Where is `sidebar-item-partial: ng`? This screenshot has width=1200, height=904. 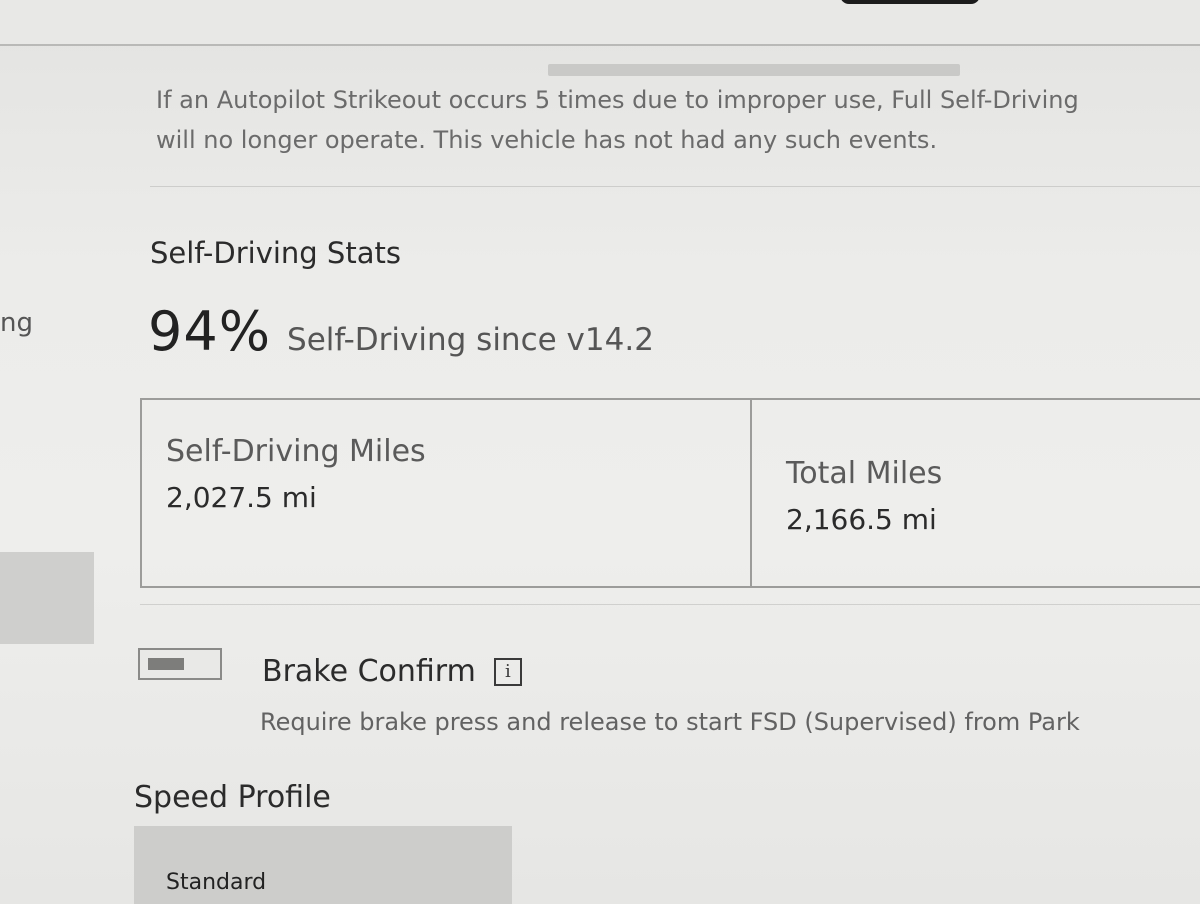 sidebar-item-partial: ng is located at coordinates (16, 323).